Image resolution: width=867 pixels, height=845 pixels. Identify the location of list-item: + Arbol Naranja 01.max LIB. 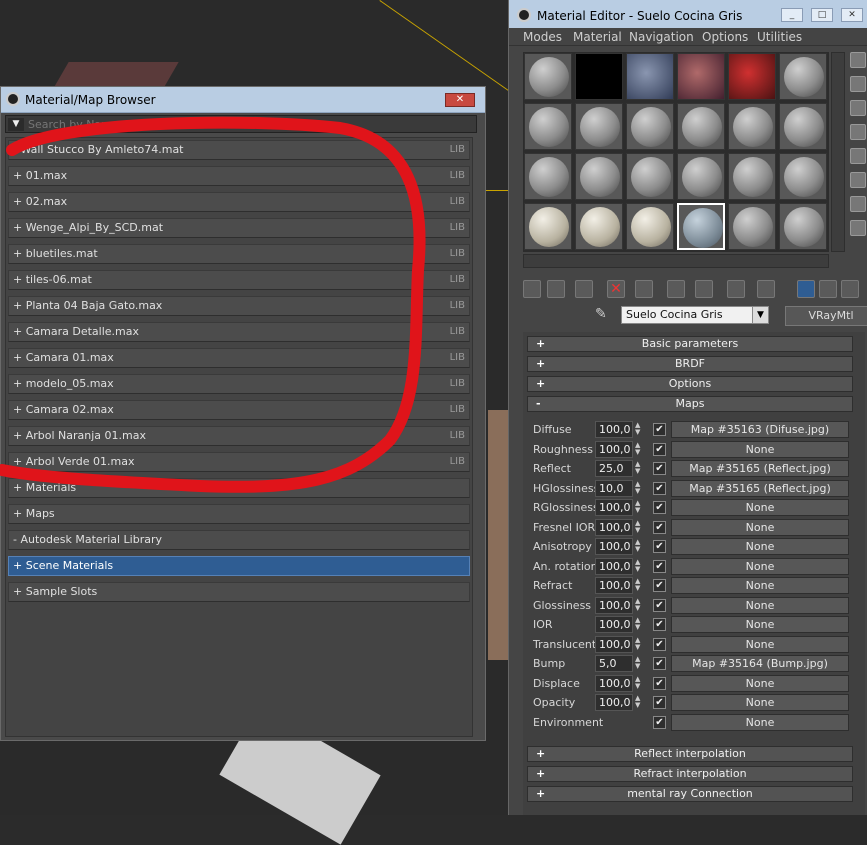
(239, 436).